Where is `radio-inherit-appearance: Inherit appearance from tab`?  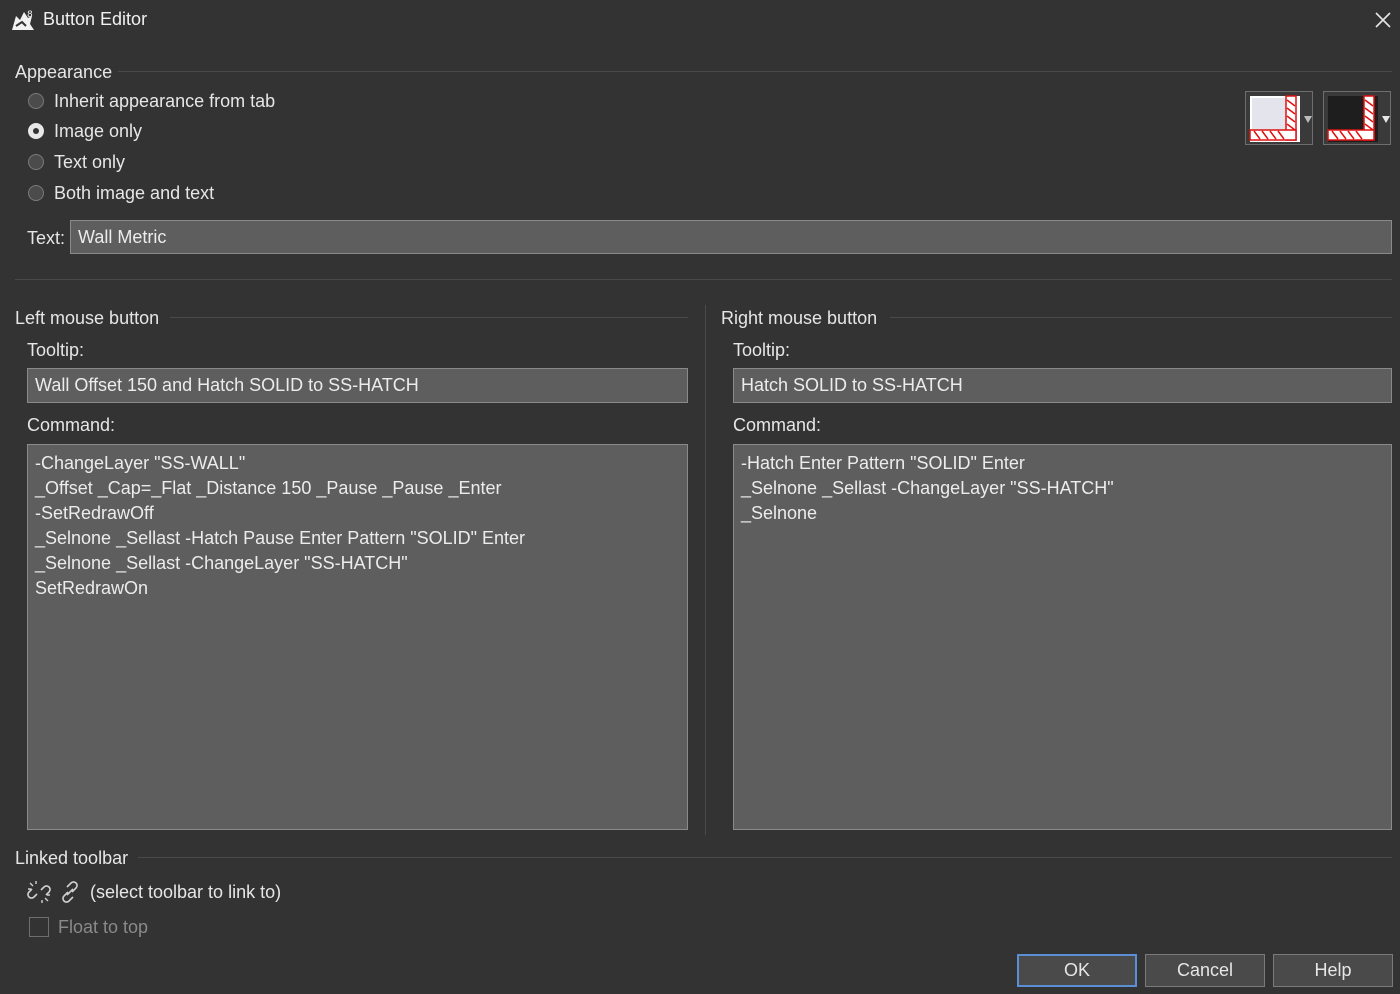 radio-inherit-appearance: Inherit appearance from tab is located at coordinates (151, 101).